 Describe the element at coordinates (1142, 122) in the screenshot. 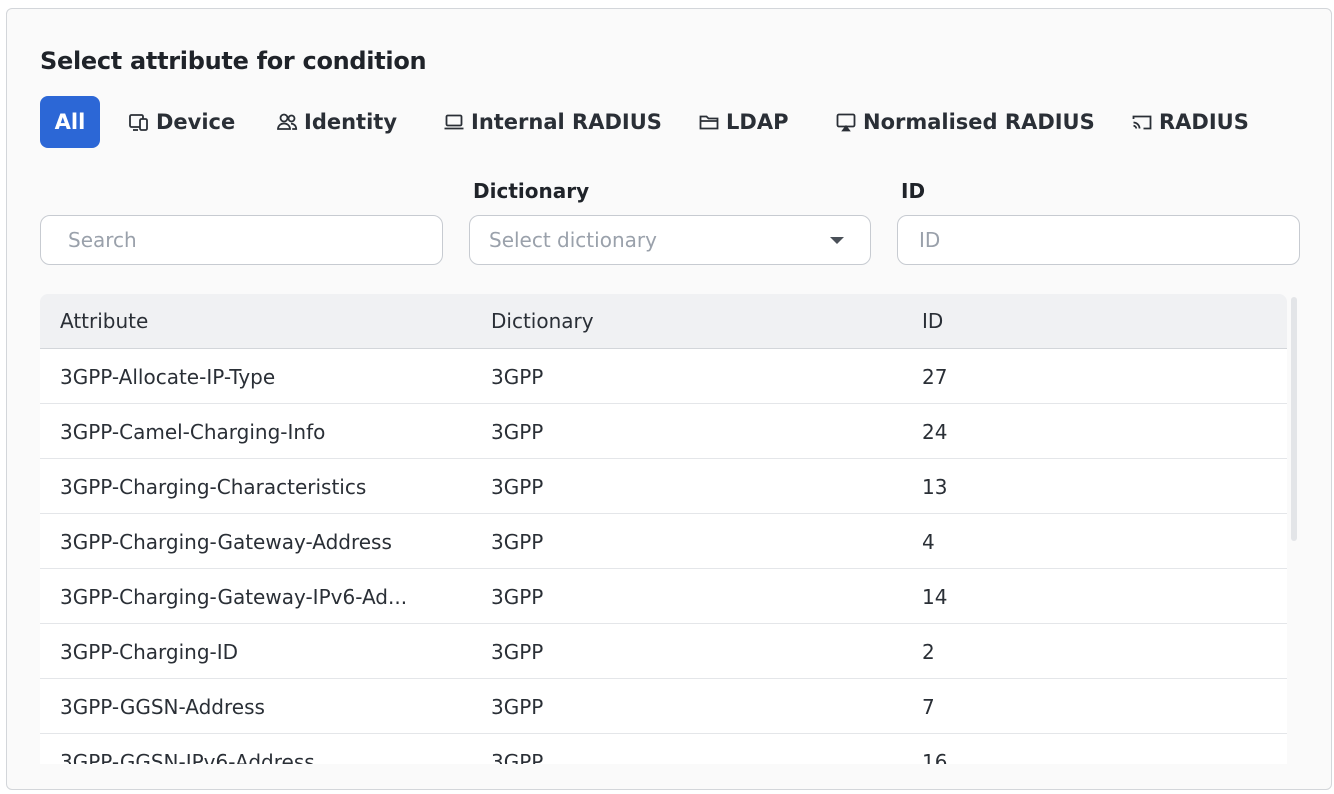

I see `cast-icon` at that location.